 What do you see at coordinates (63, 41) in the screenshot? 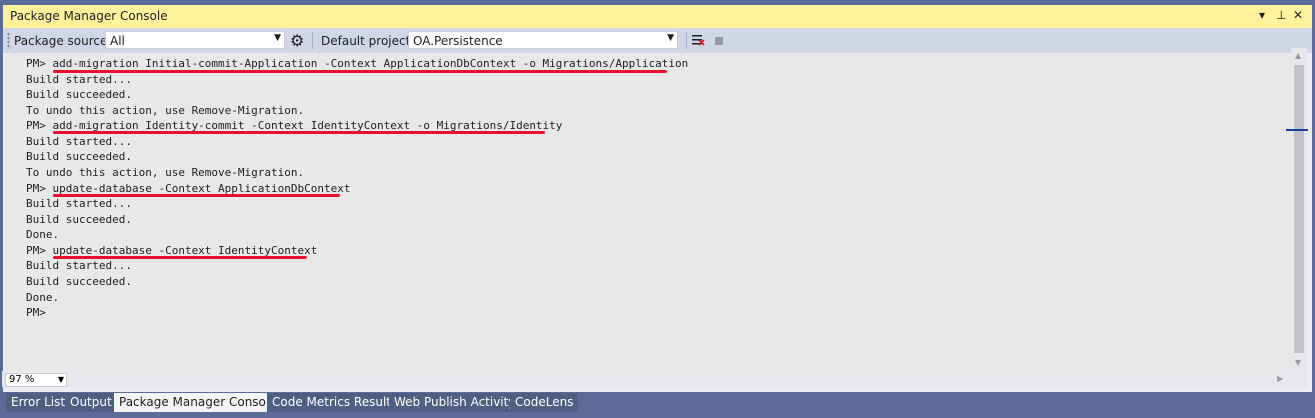
I see `package-source-label: Package source:` at bounding box center [63, 41].